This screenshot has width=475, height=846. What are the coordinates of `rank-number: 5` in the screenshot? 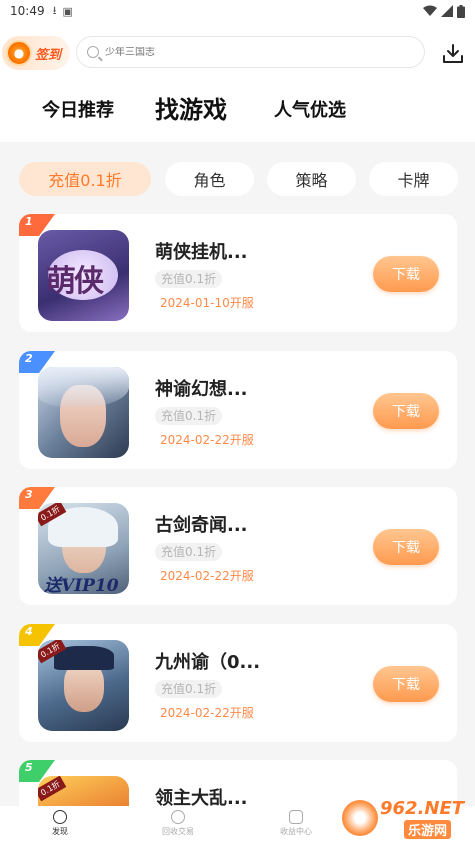 It's located at (29, 767).